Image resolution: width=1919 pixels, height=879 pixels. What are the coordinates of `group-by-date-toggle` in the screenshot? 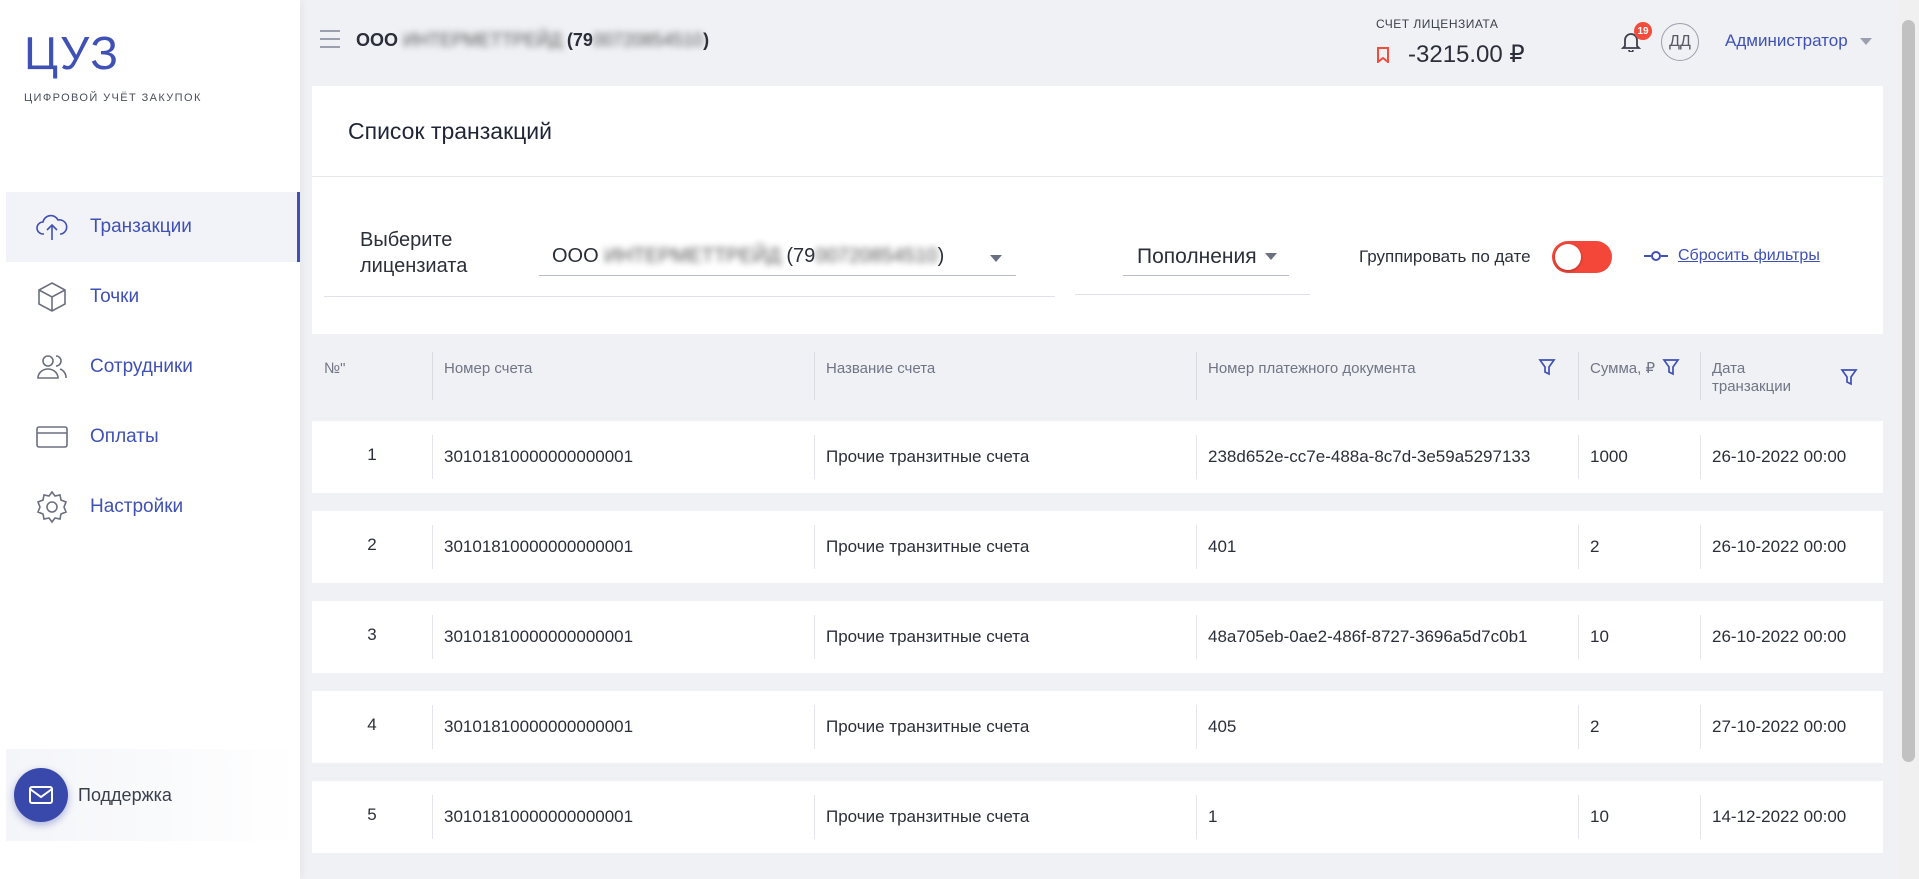 It's located at (1582, 257).